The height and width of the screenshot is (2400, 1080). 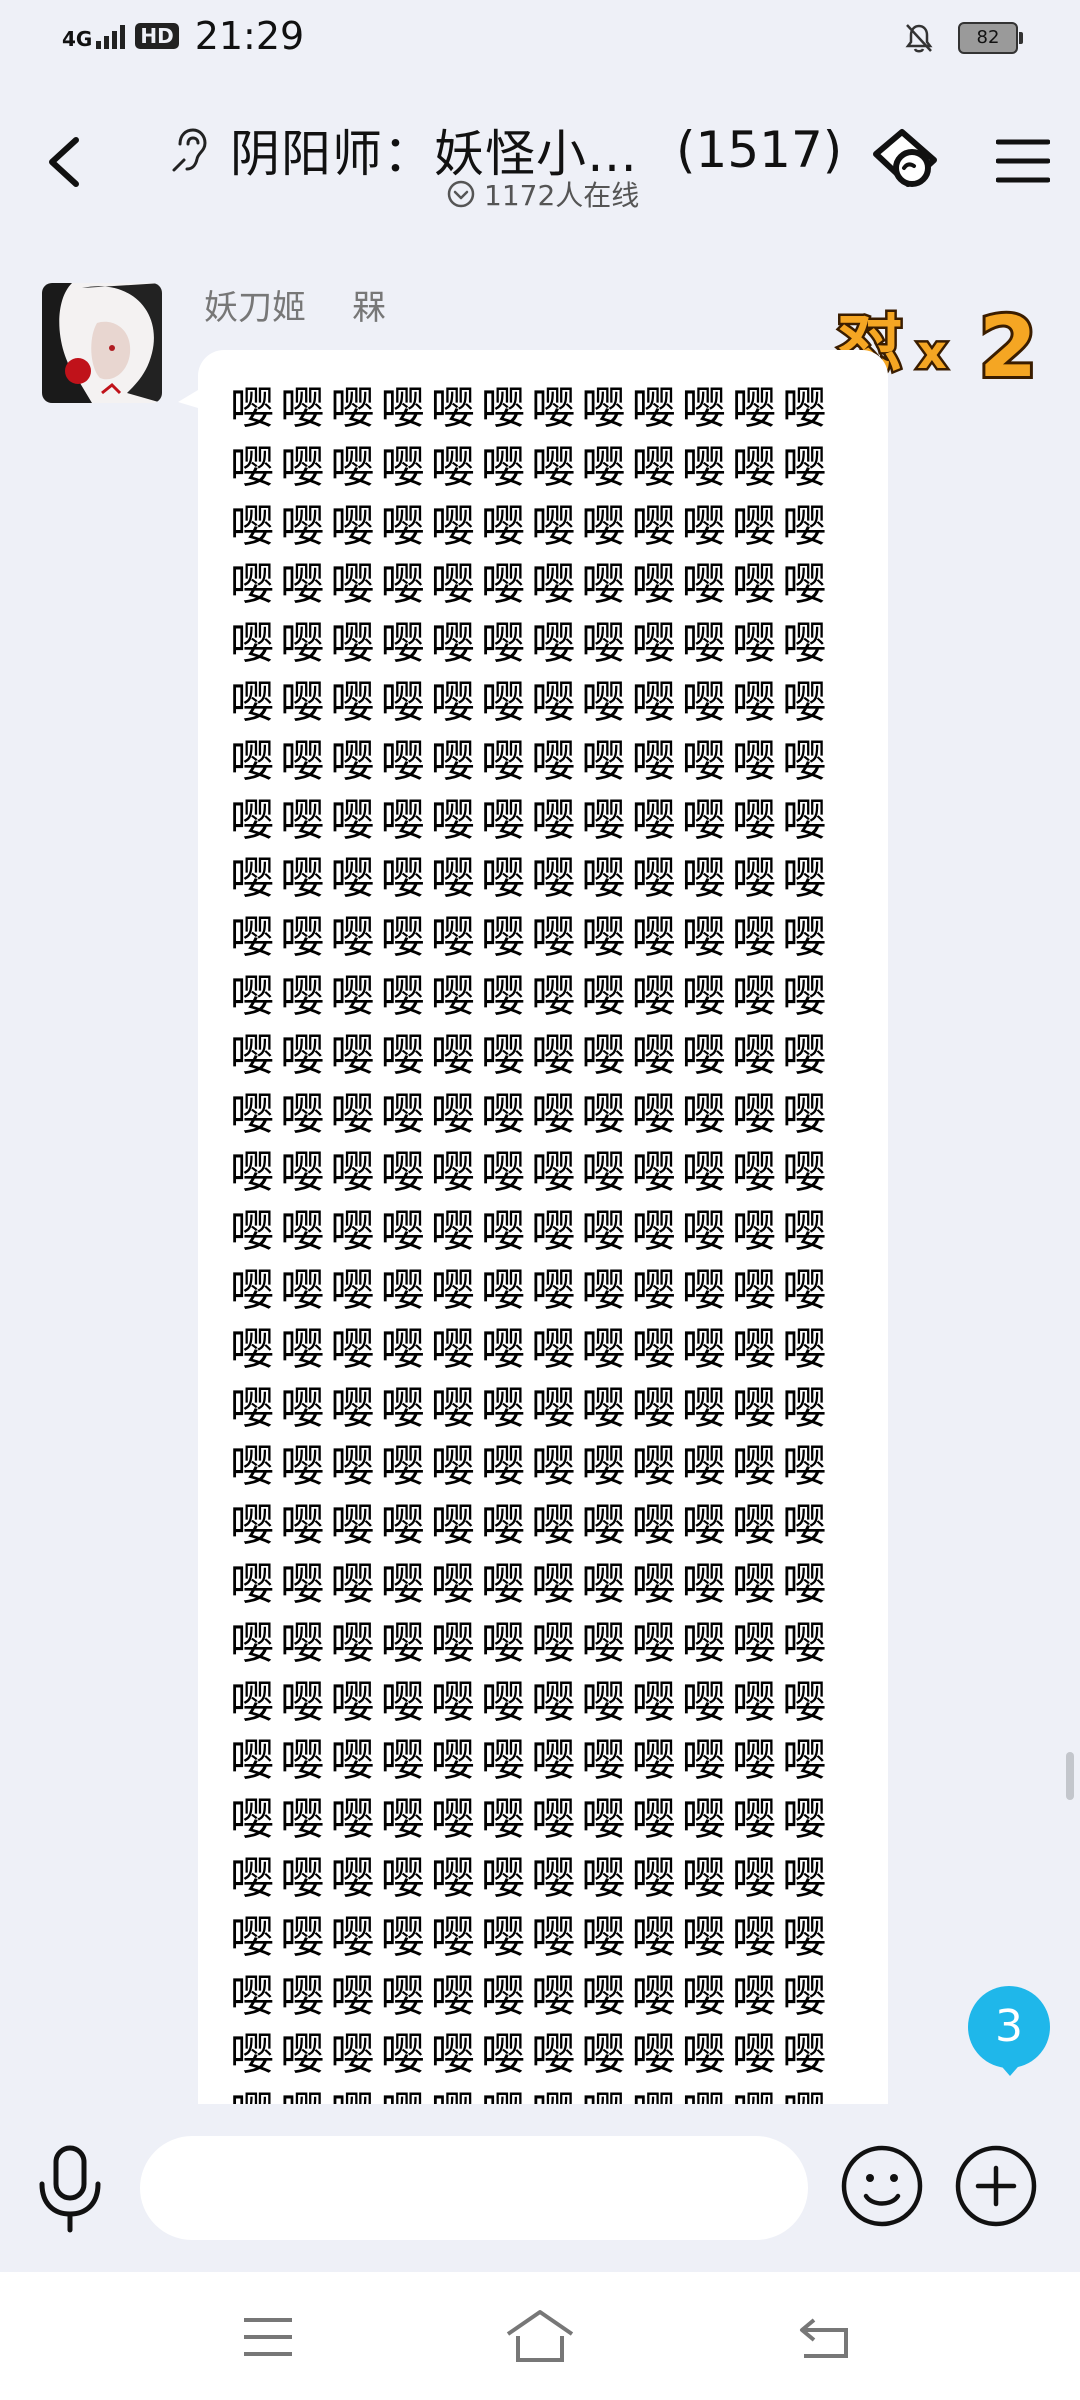 I want to click on status-left: 4G HD 21:29, so click(x=183, y=36).